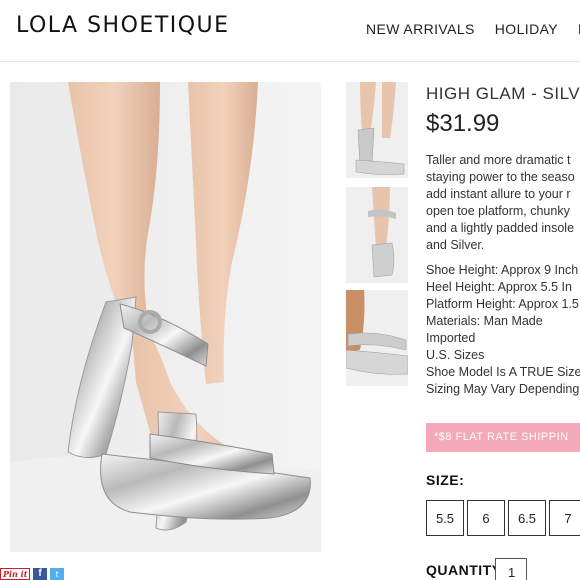  Describe the element at coordinates (290, 31) in the screenshot. I see `site-header: LOLA SHOETIQUE NEW ARRIVALS HOLIDAY FA` at that location.